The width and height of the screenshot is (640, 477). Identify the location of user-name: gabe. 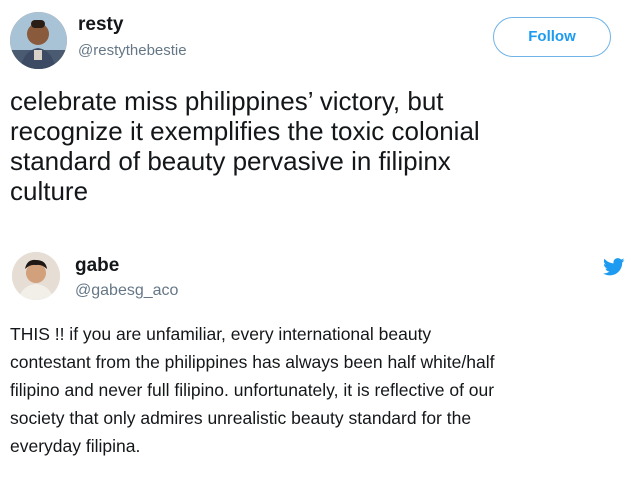
(97, 266).